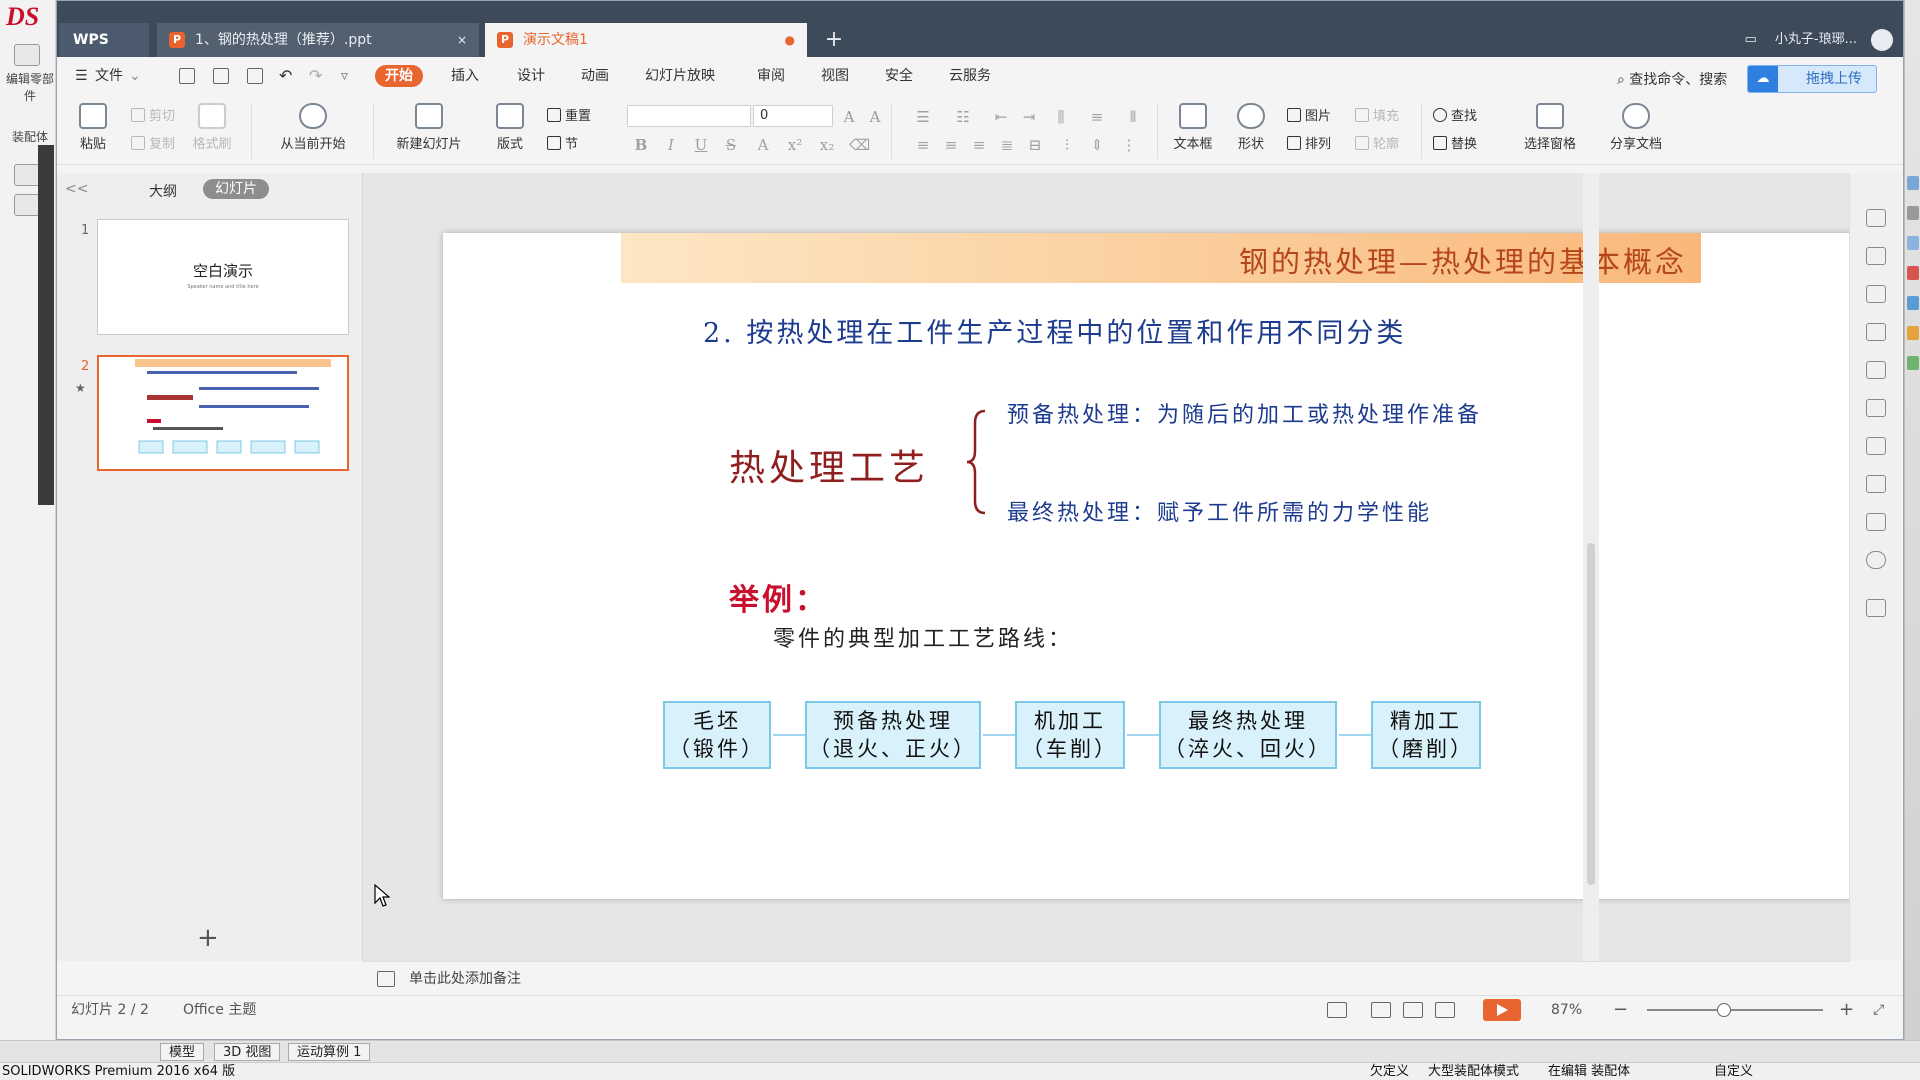  Describe the element at coordinates (795, 145) in the screenshot. I see `superscript-icon: x²` at that location.